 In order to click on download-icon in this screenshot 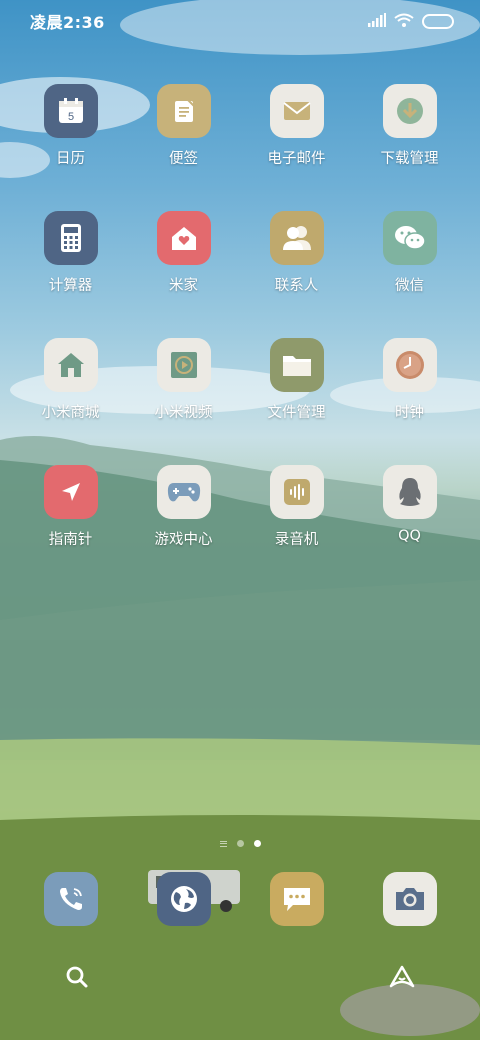, I will do `click(409, 111)`.